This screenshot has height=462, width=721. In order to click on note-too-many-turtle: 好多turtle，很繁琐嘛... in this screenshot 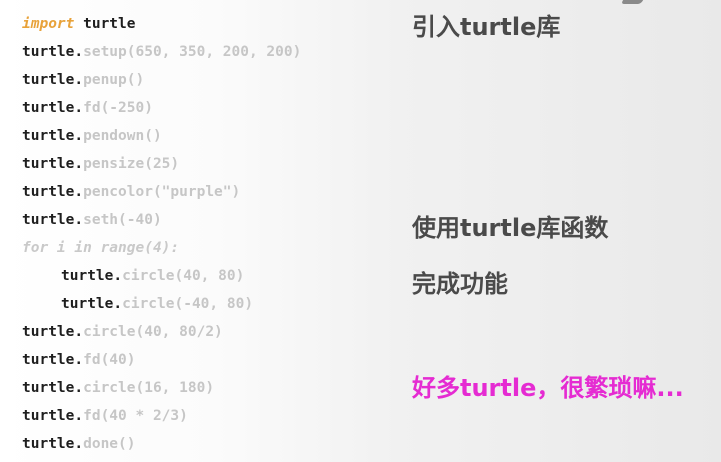, I will do `click(548, 388)`.